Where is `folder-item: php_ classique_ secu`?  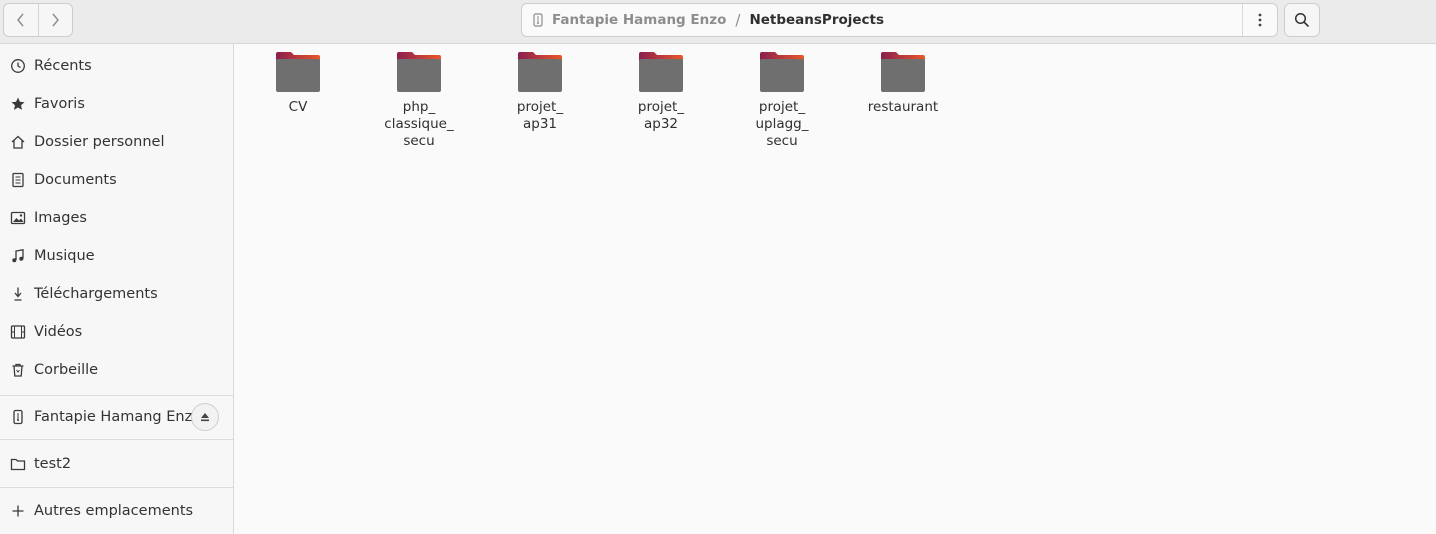
folder-item: php_ classique_ secu is located at coordinates (419, 100).